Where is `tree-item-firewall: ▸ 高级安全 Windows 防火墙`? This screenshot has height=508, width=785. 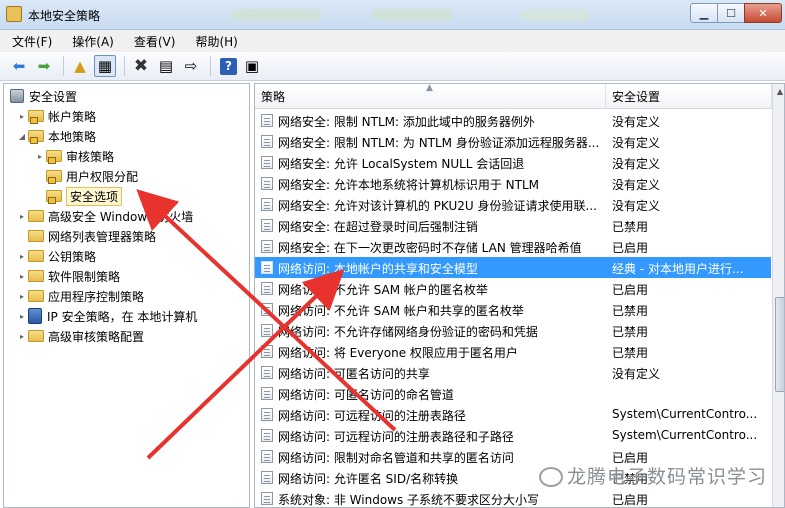
tree-item-firewall: ▸ 高级安全 Windows 防火墙 is located at coordinates (104, 216).